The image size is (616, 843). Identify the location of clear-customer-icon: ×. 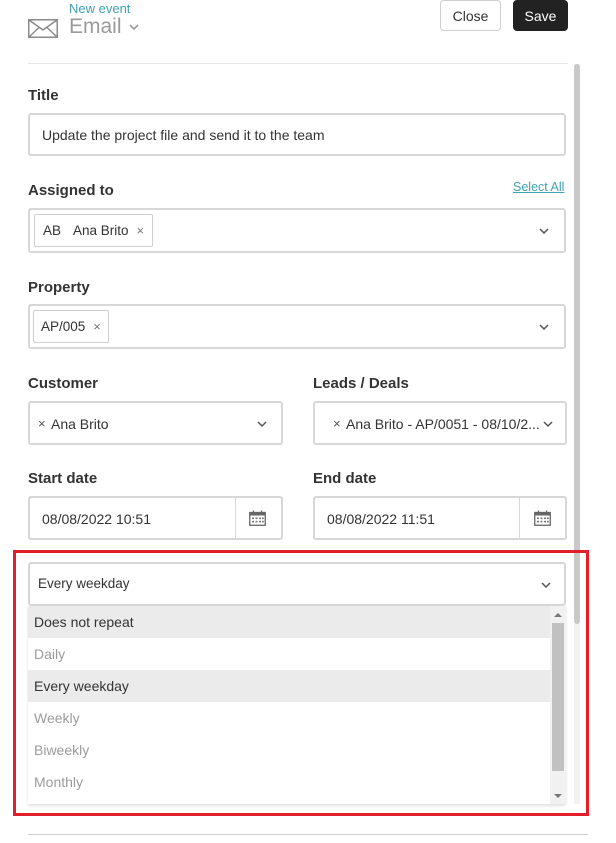
(42, 423).